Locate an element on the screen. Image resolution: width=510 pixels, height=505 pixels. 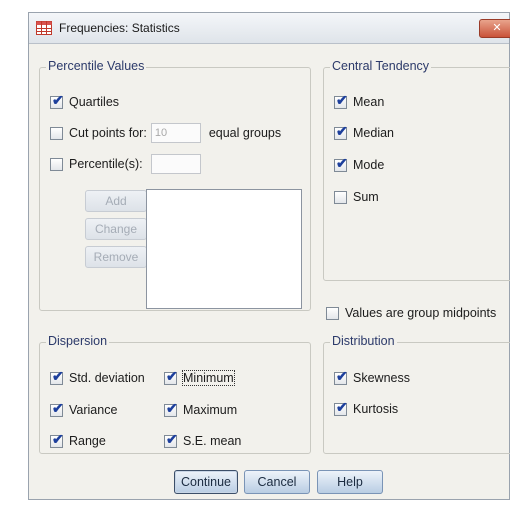
maximum-checkbox: ✔ is located at coordinates (171, 408).